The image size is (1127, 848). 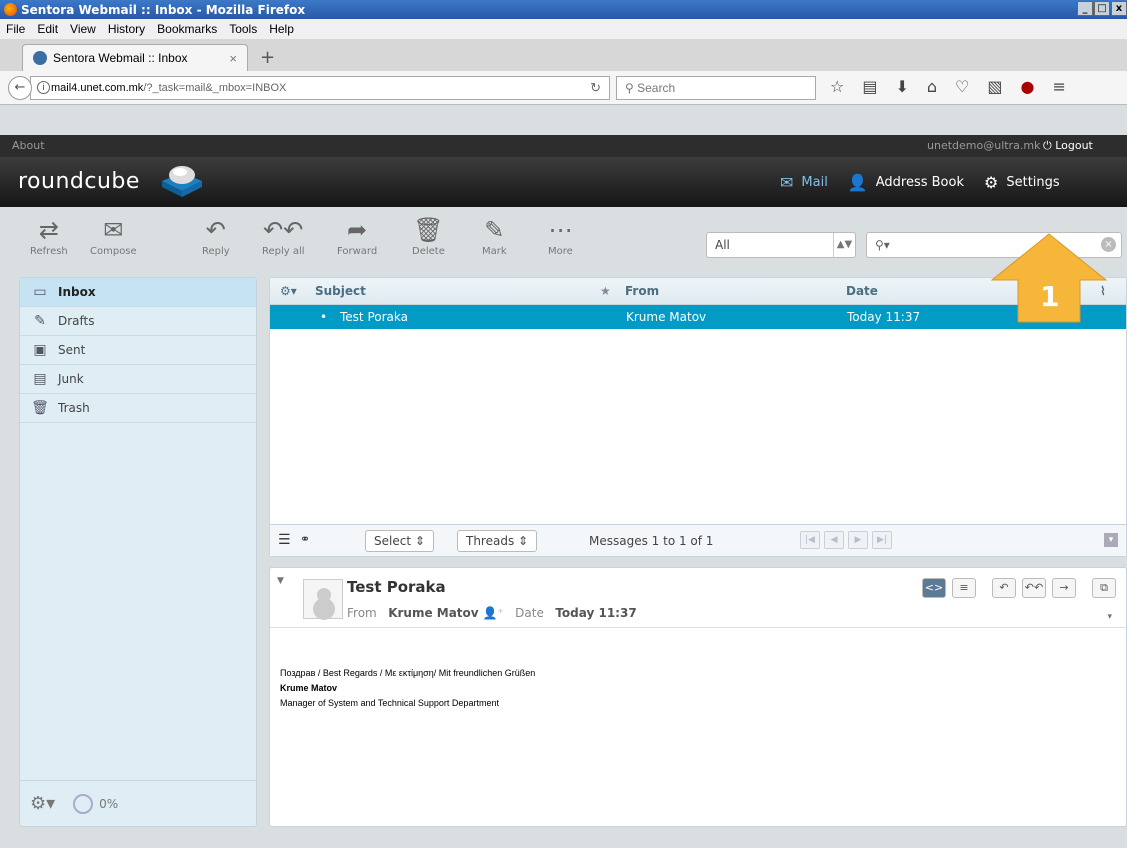 What do you see at coordinates (284, 540) in the screenshot?
I see `list-menu-icon: ☰` at bounding box center [284, 540].